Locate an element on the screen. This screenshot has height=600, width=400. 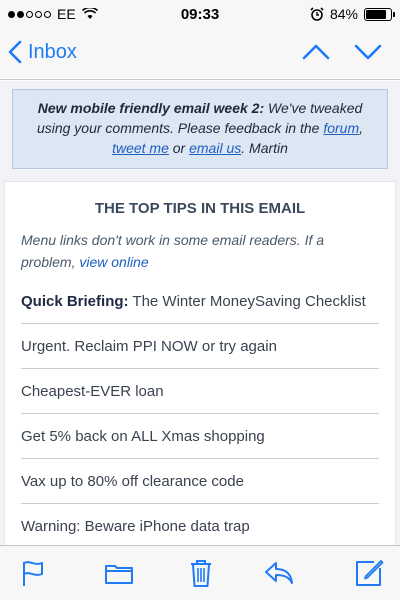
battery-label: 84% is located at coordinates (343, 14).